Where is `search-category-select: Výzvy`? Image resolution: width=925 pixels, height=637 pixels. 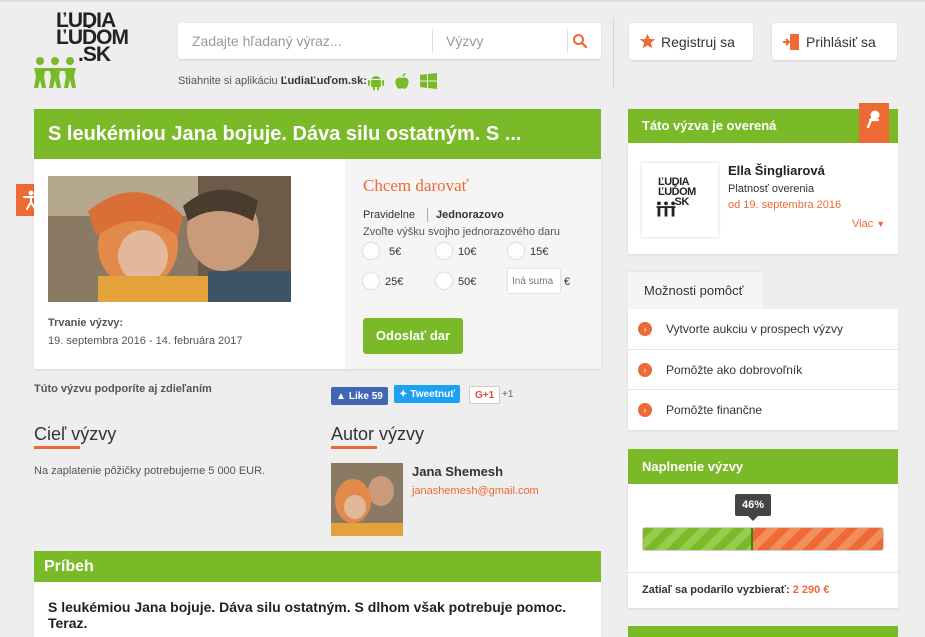 search-category-select: Výzvy is located at coordinates (464, 41).